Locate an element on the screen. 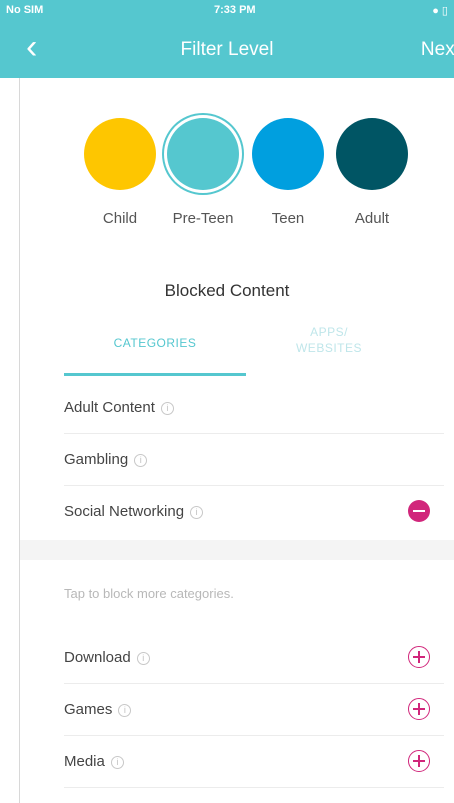 The image size is (454, 803). level-pre-teen-label: Pre-Teen is located at coordinates (203, 218).